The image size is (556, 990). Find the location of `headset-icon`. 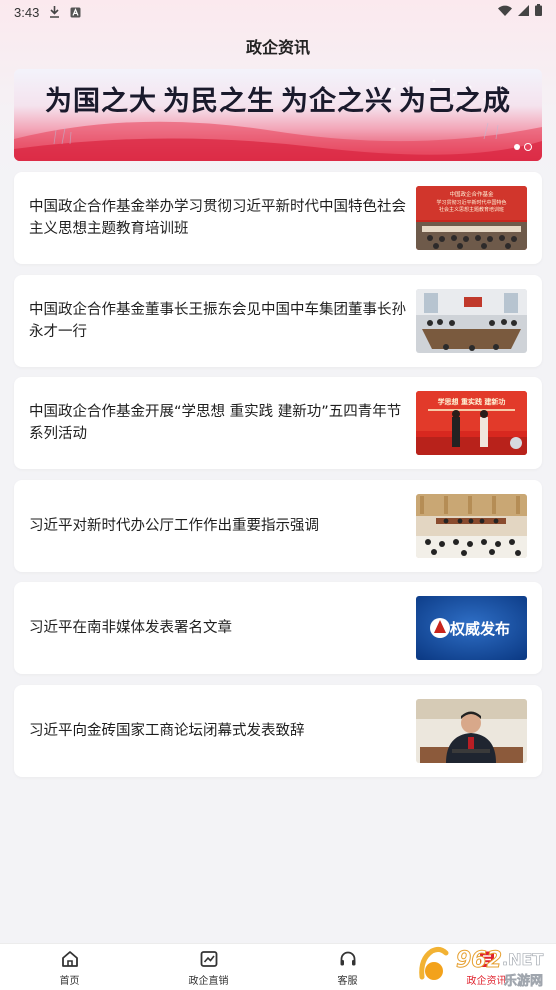

headset-icon is located at coordinates (347, 958).